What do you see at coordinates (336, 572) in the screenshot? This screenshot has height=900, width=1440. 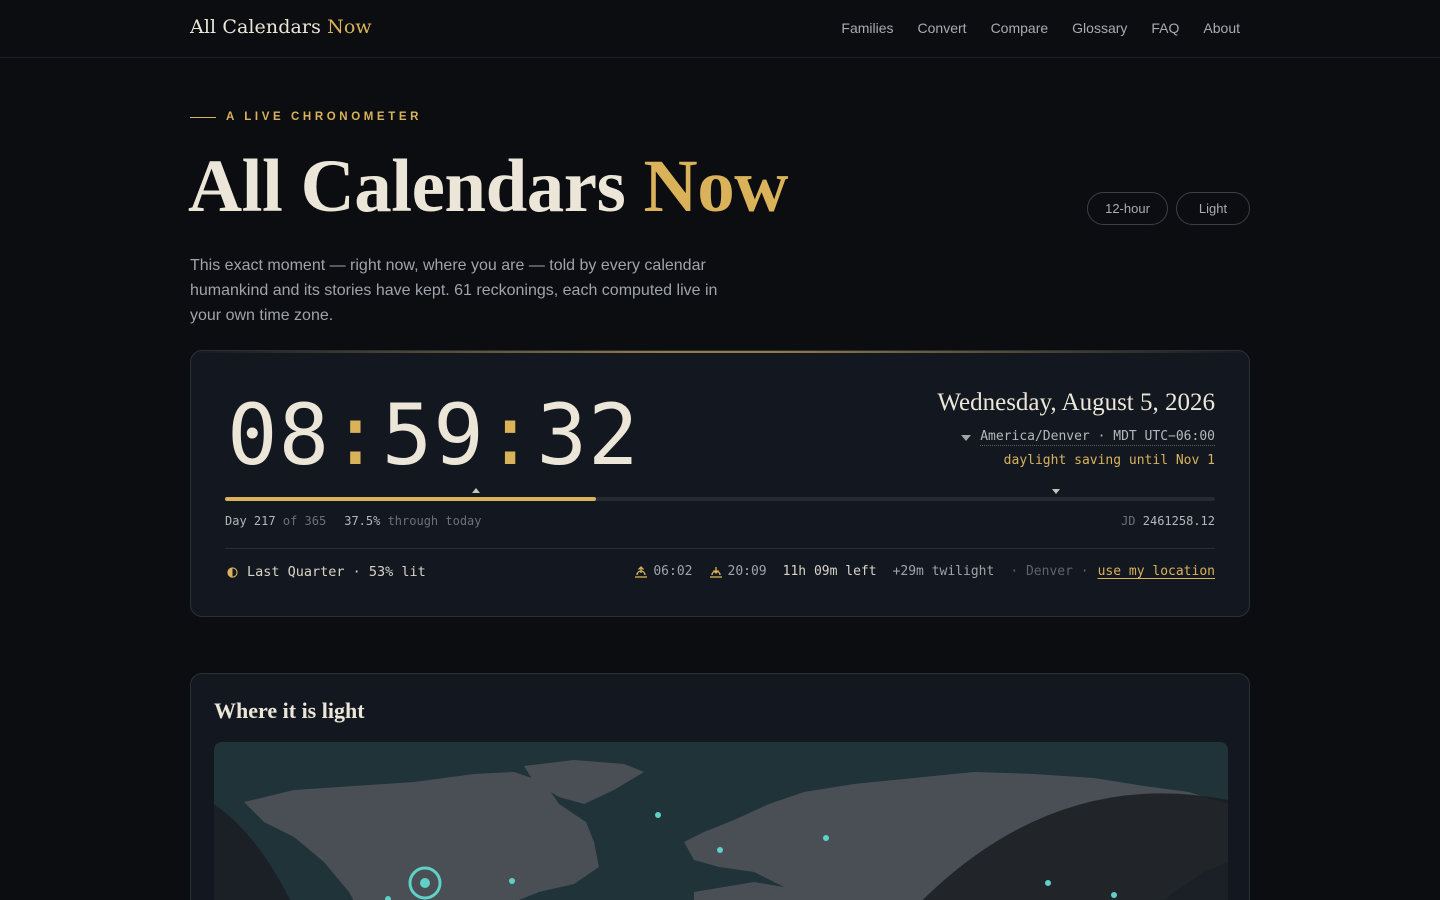 I see `moon-phase-text: Last Quarter · 53% lit` at bounding box center [336, 572].